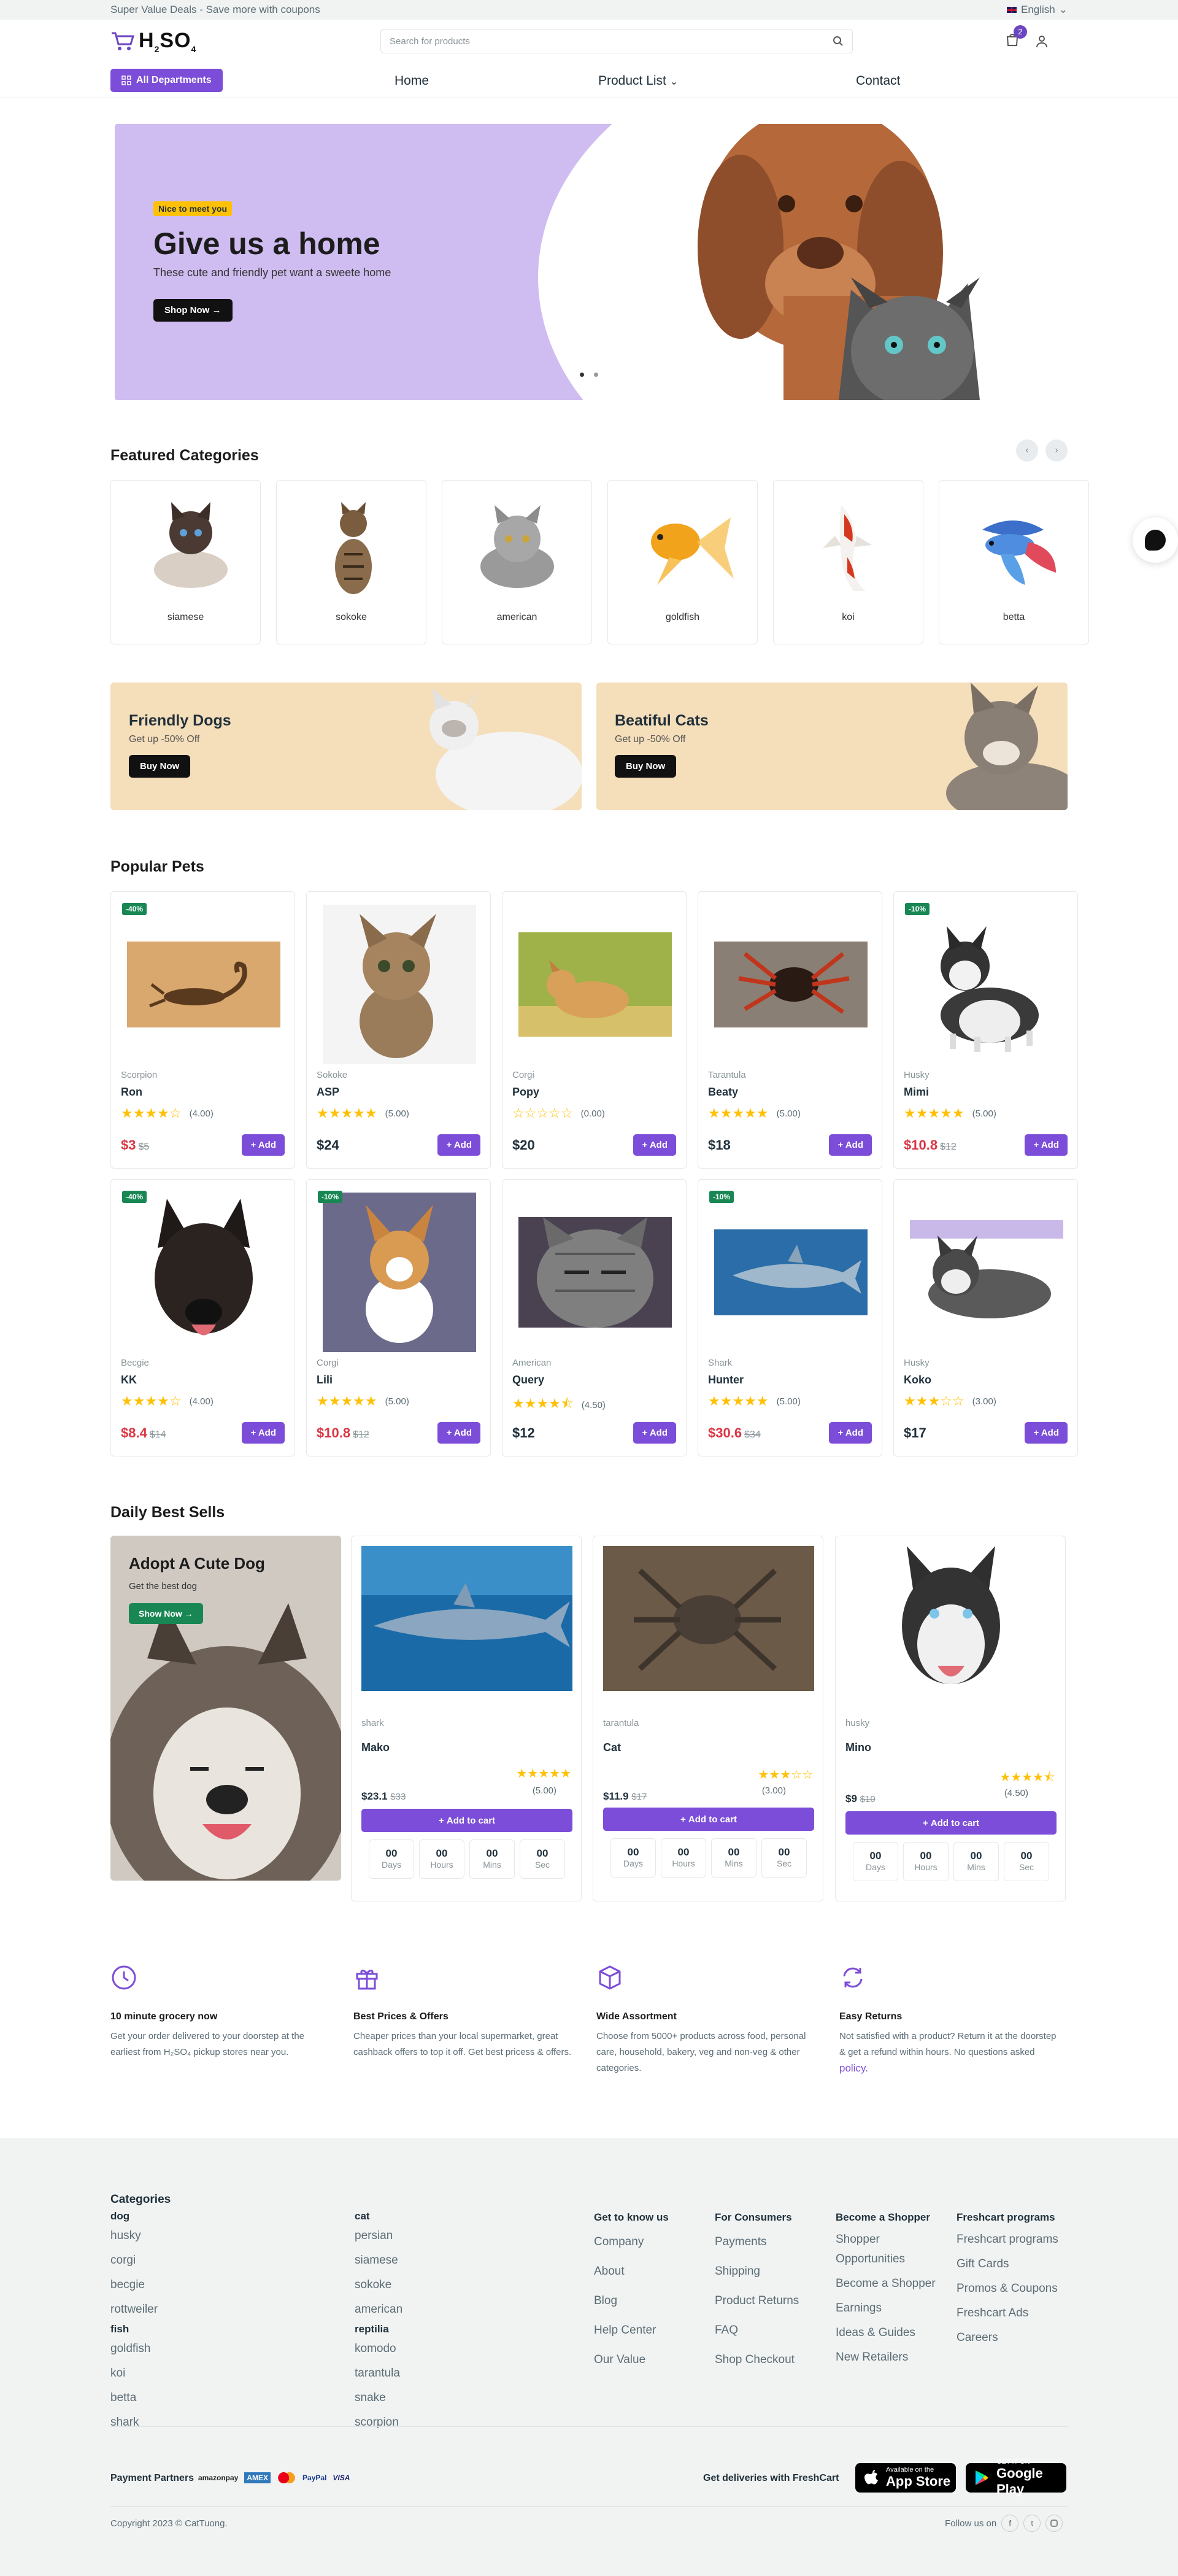 The image size is (1178, 2576). I want to click on product-name: Mako, so click(375, 1747).